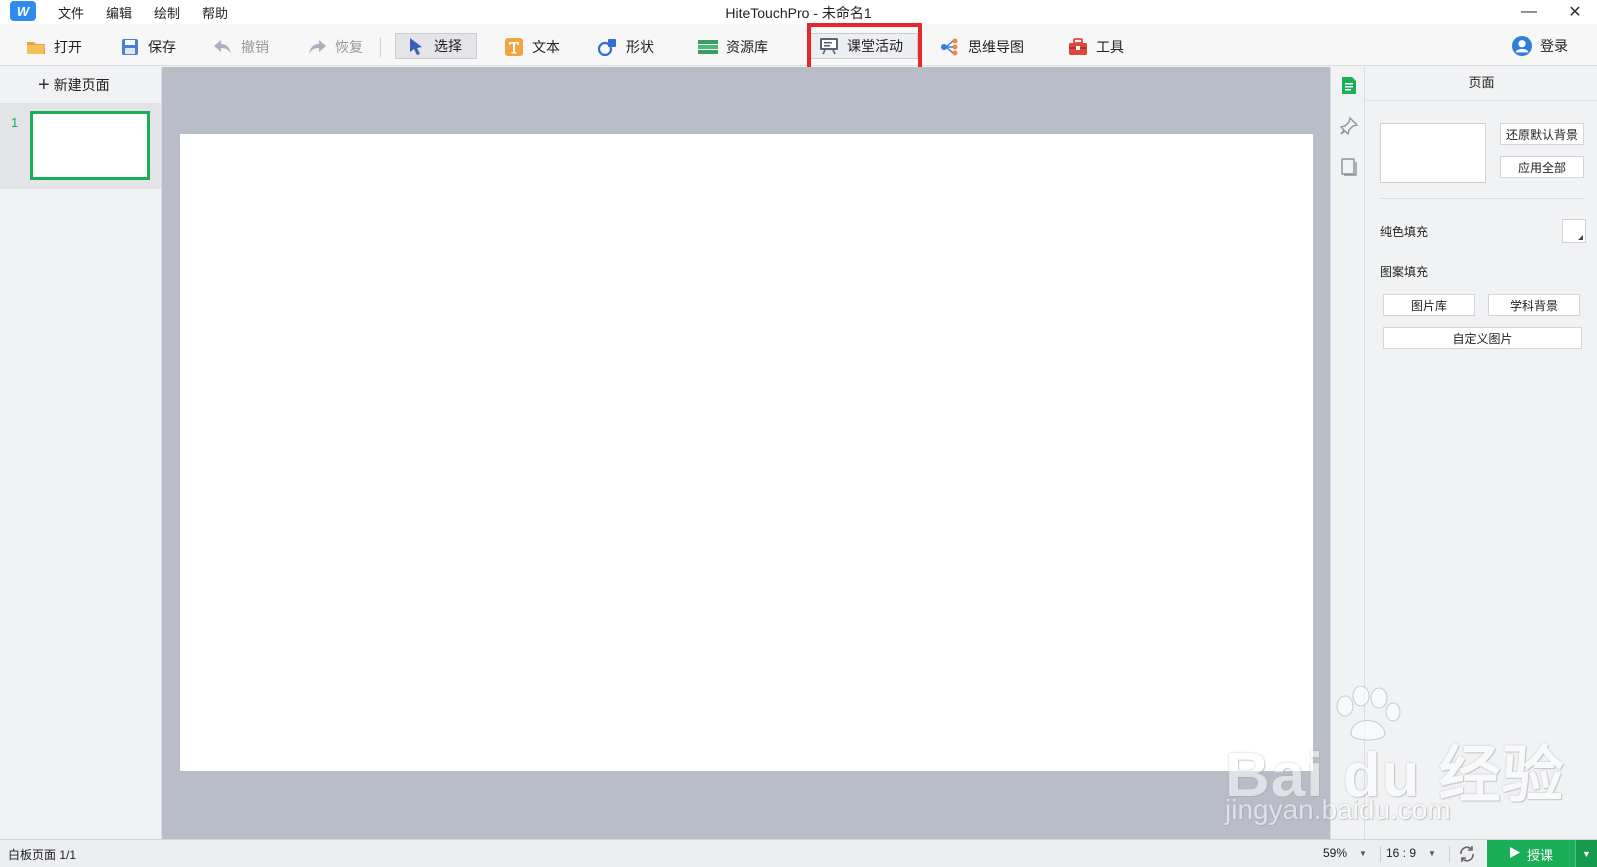 This screenshot has height=867, width=1597. Describe the element at coordinates (1404, 232) in the screenshot. I see `solid-fill-label: 纯色填充` at that location.